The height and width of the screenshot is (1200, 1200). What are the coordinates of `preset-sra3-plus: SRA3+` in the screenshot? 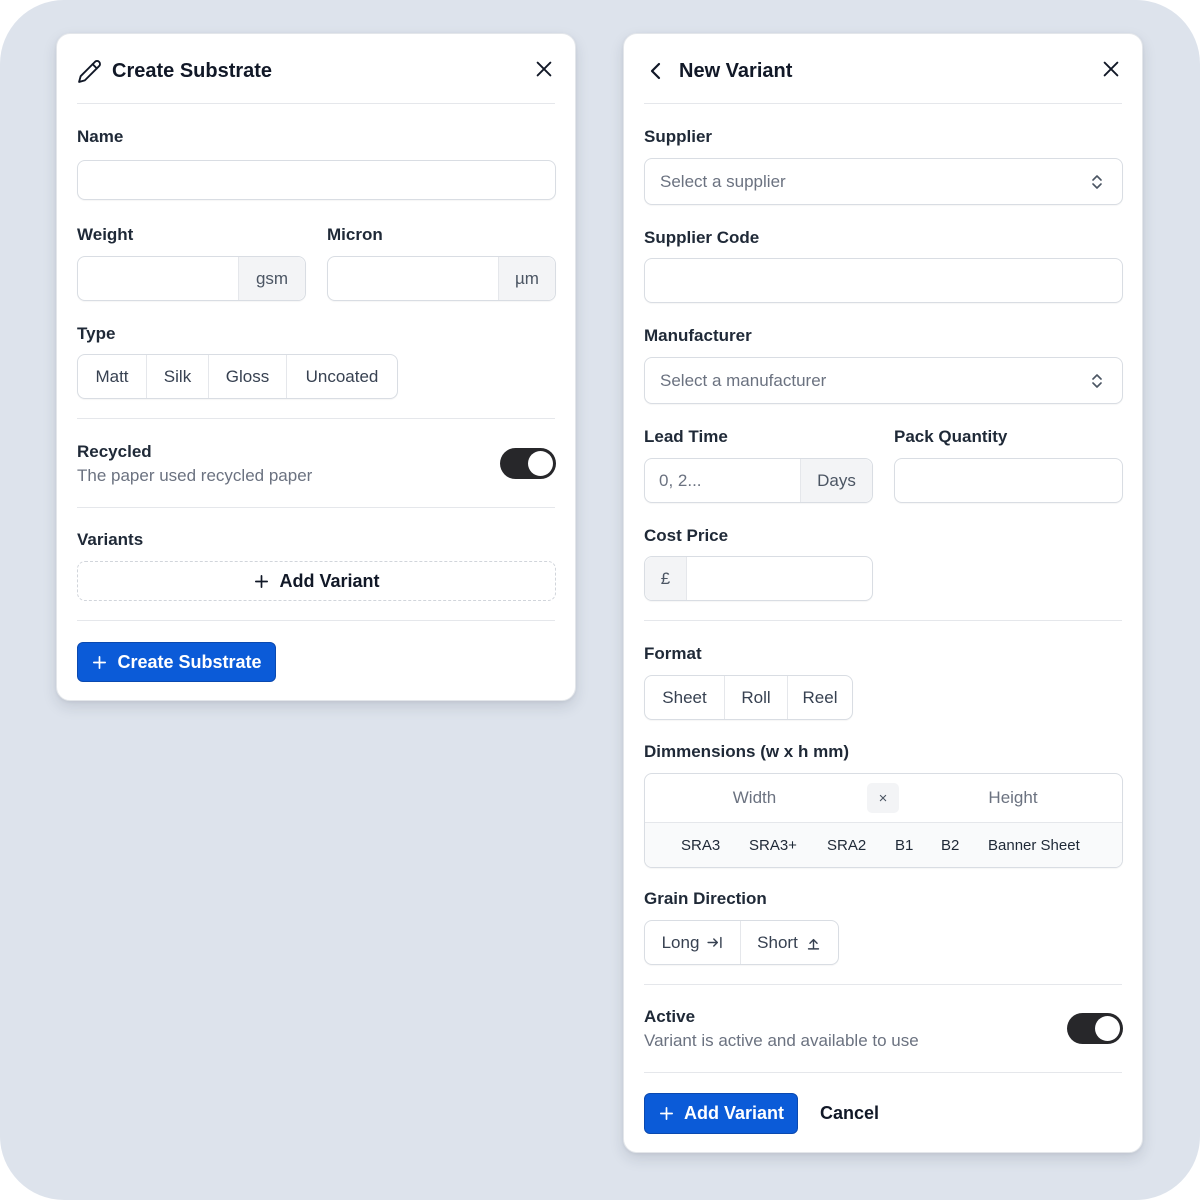 It's located at (773, 845).